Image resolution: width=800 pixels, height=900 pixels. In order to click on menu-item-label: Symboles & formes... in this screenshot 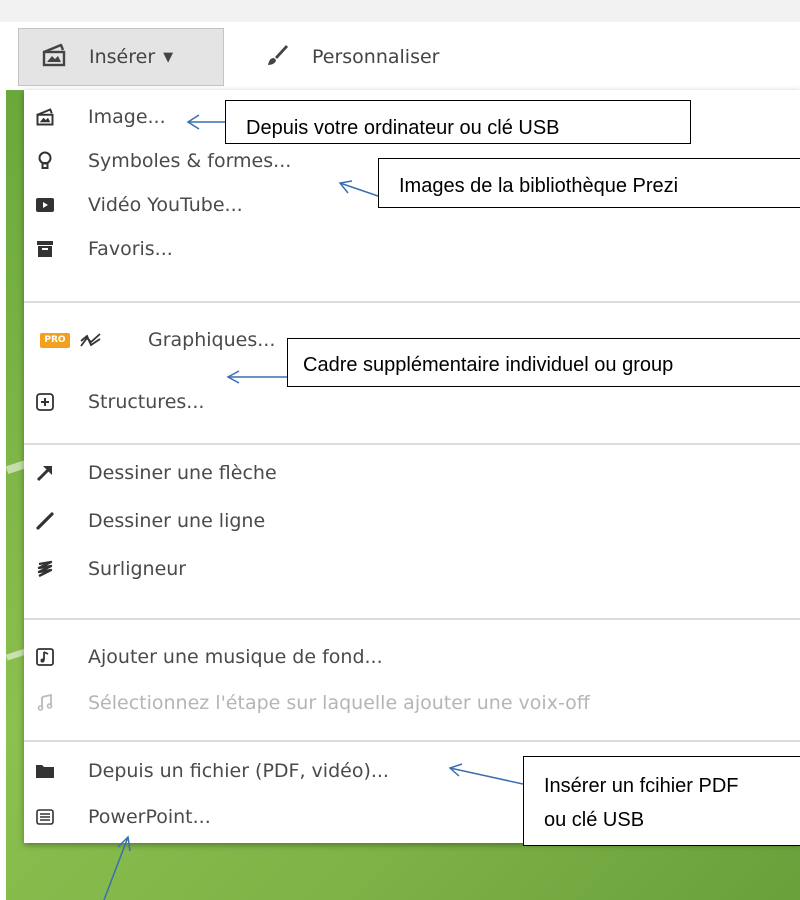, I will do `click(190, 161)`.